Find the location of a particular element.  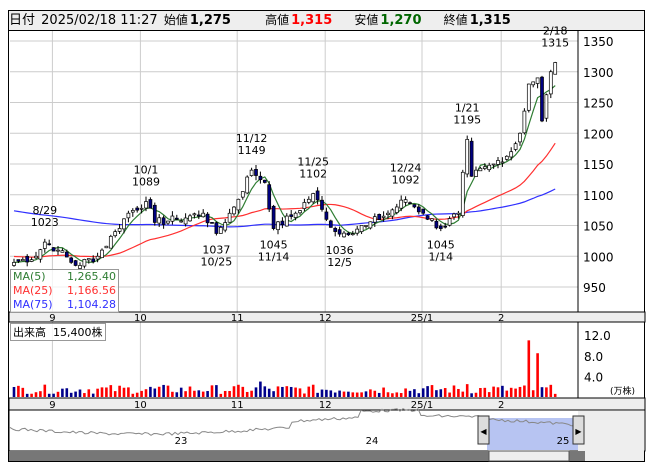

x-tick-label: 12 is located at coordinates (325, 318).